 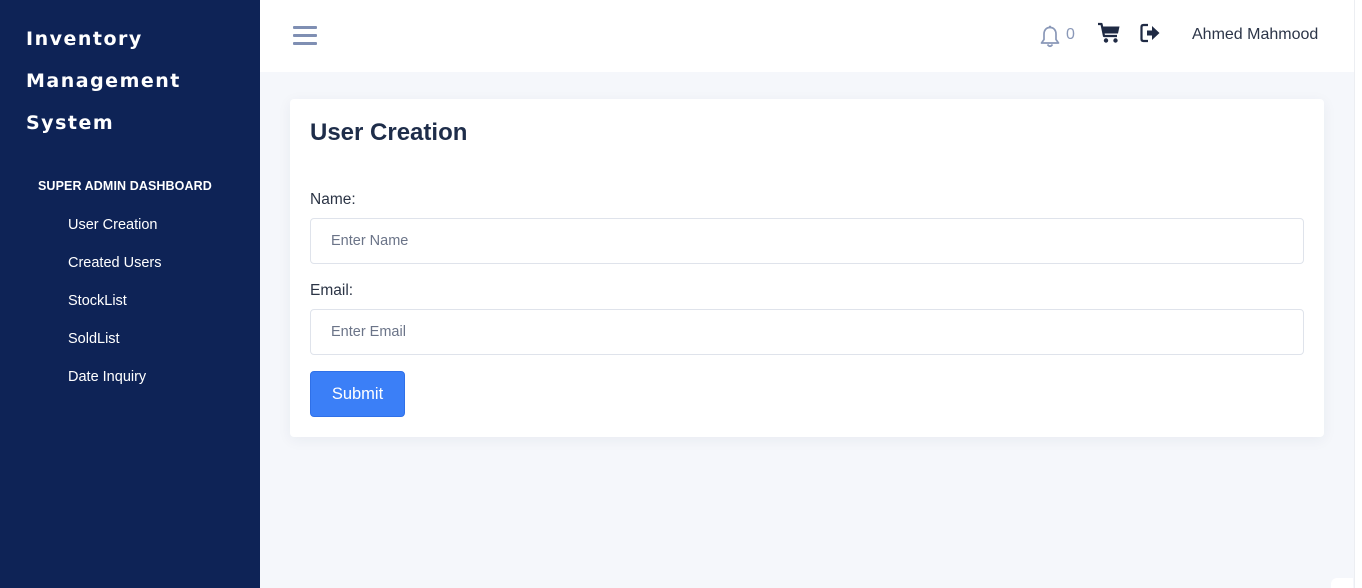 I want to click on app-brand: Inventory Management System, so click(x=103, y=81).